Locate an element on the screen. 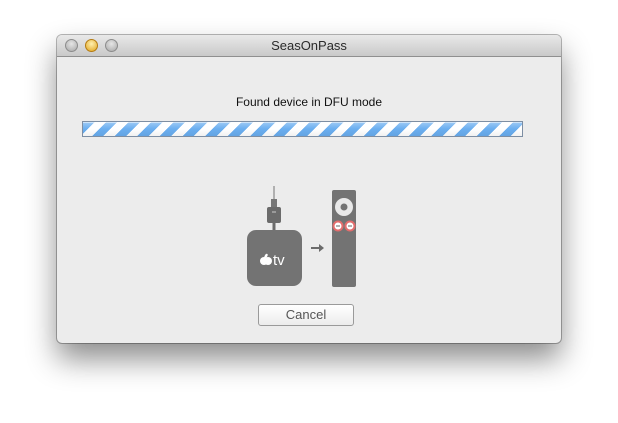  titlebar: SeasOnPass is located at coordinates (309, 46).